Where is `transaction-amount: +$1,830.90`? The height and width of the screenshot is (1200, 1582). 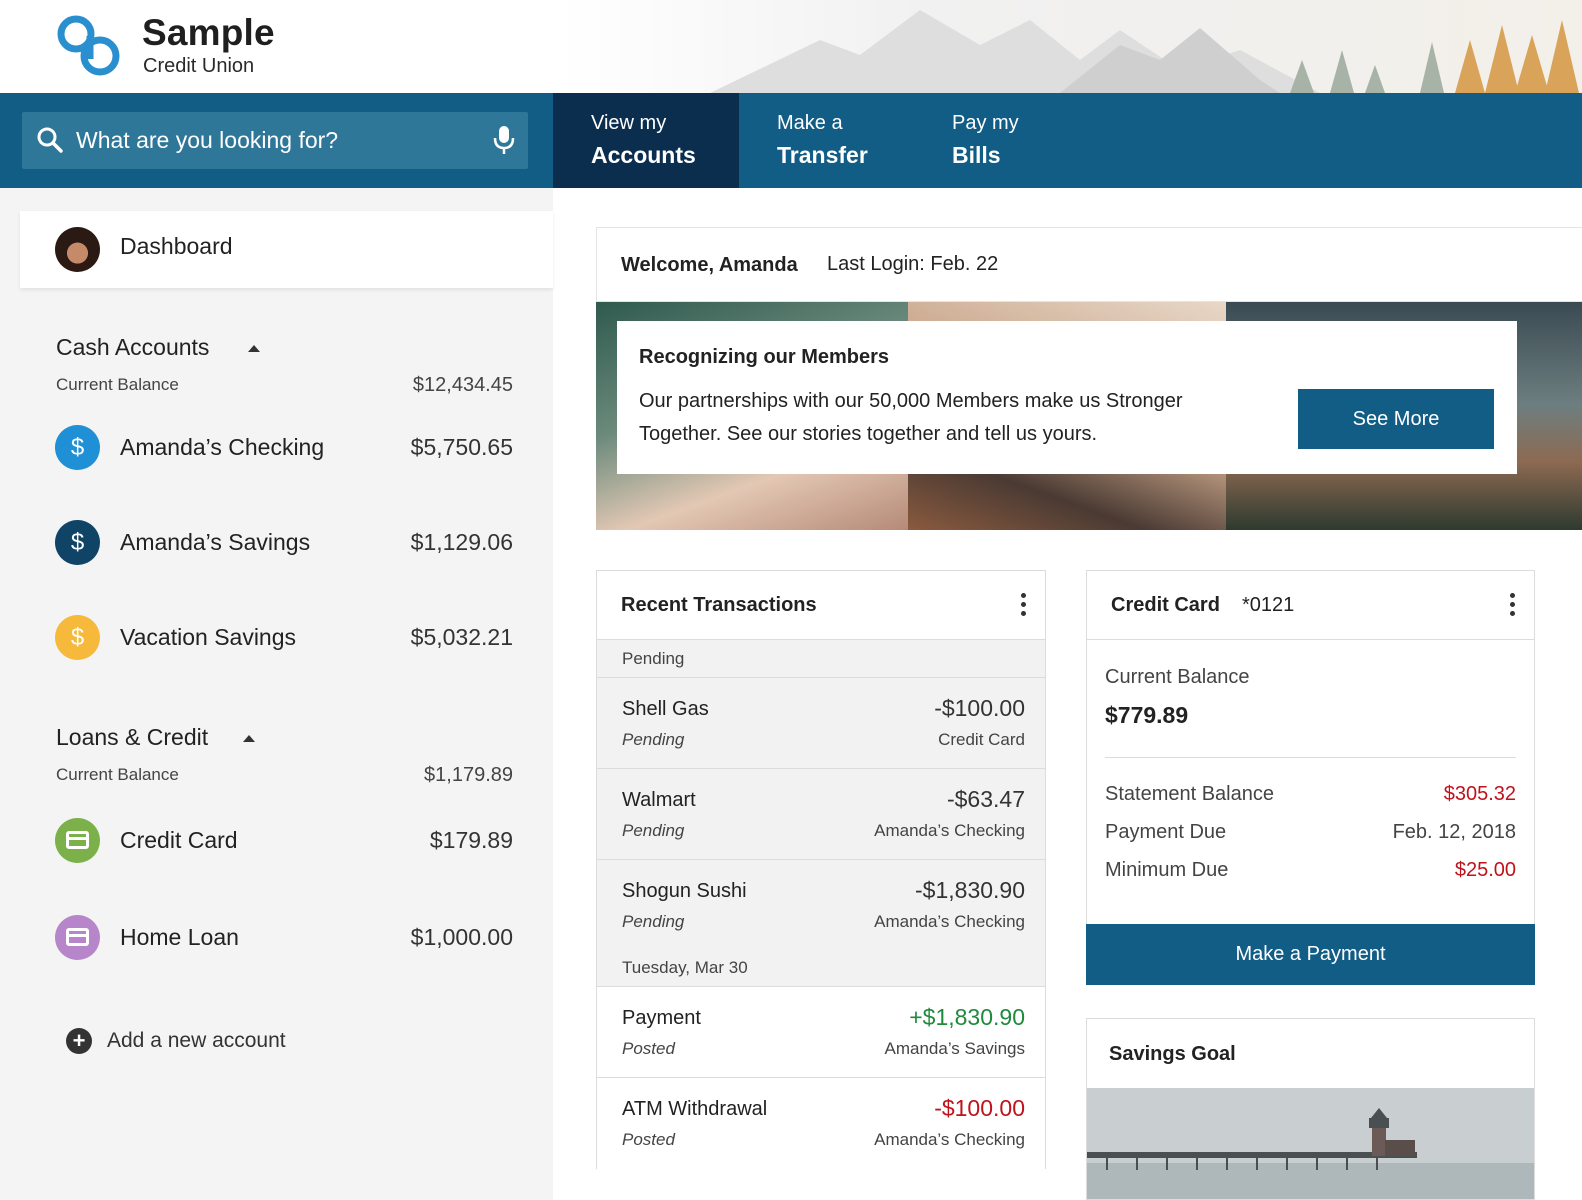
transaction-amount: +$1,830.90 is located at coordinates (967, 1017).